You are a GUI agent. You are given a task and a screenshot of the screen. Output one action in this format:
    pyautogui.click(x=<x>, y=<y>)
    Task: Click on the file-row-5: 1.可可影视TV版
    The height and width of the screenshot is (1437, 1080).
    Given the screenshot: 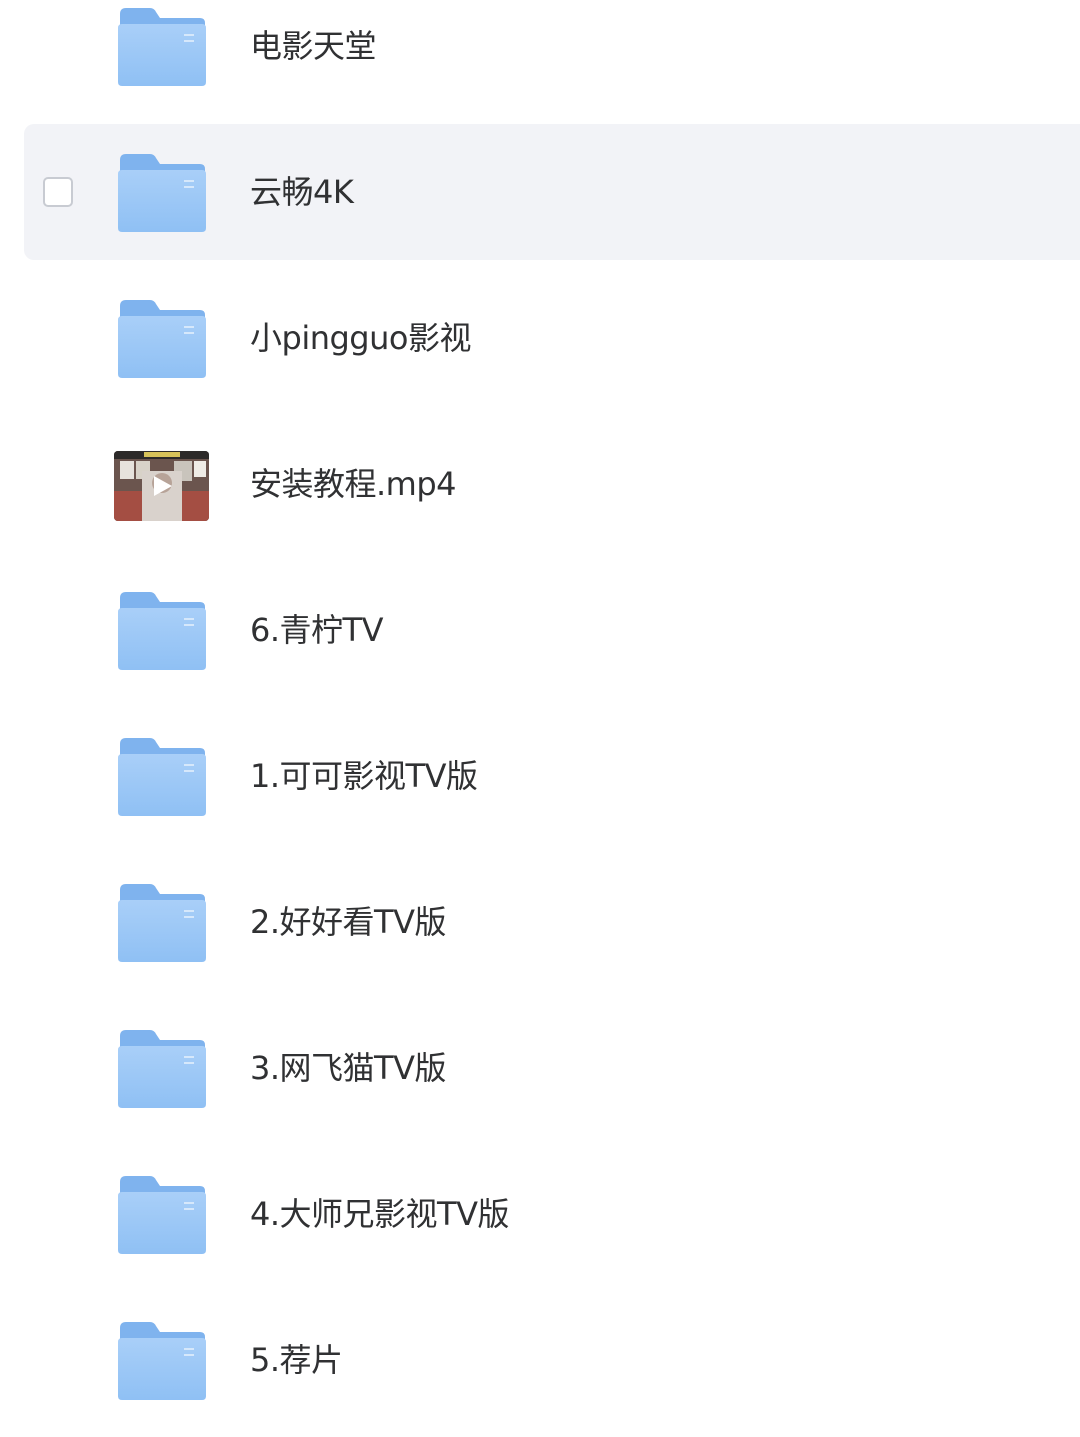 What is the action you would take?
    pyautogui.click(x=552, y=776)
    